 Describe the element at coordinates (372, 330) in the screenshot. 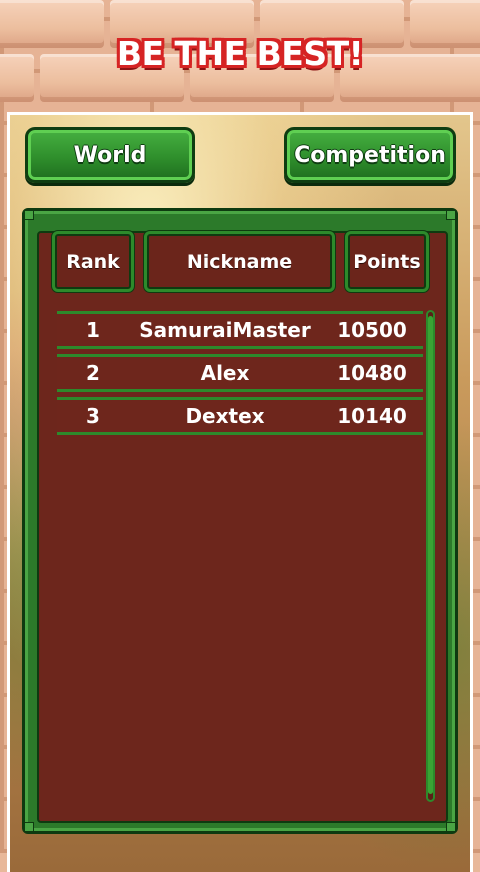

I see `row-points: 10500` at that location.